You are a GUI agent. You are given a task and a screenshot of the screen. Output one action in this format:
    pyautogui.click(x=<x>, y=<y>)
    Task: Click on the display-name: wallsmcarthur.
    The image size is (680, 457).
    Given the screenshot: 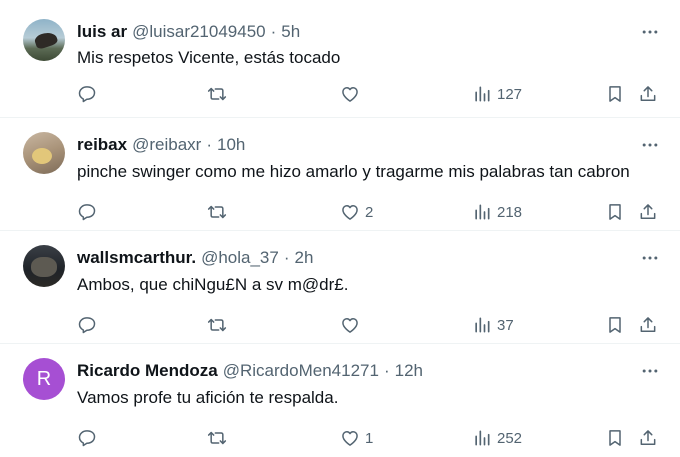 What is the action you would take?
    pyautogui.click(x=136, y=258)
    